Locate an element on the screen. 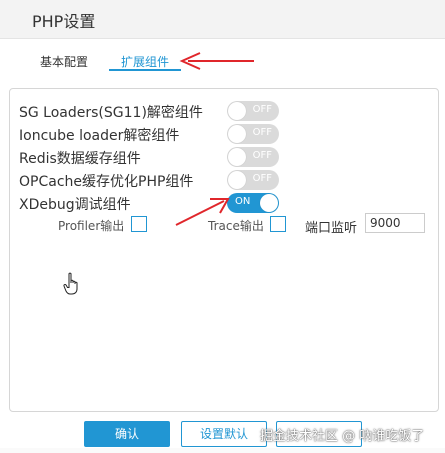  bottom-edge is located at coordinates (222, 450).